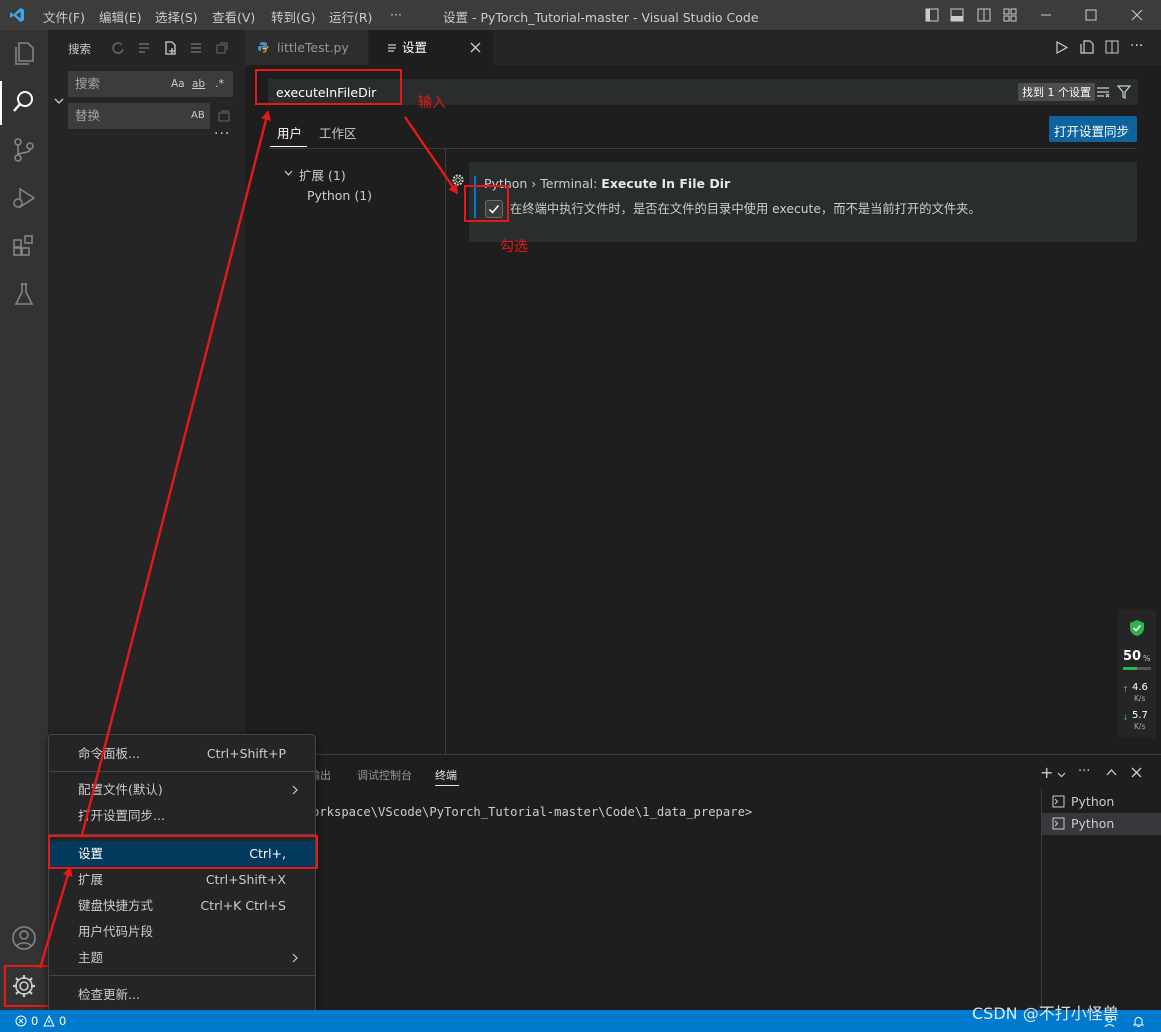 This screenshot has width=1161, height=1032. I want to click on split-editor-icon, so click(1112, 47).